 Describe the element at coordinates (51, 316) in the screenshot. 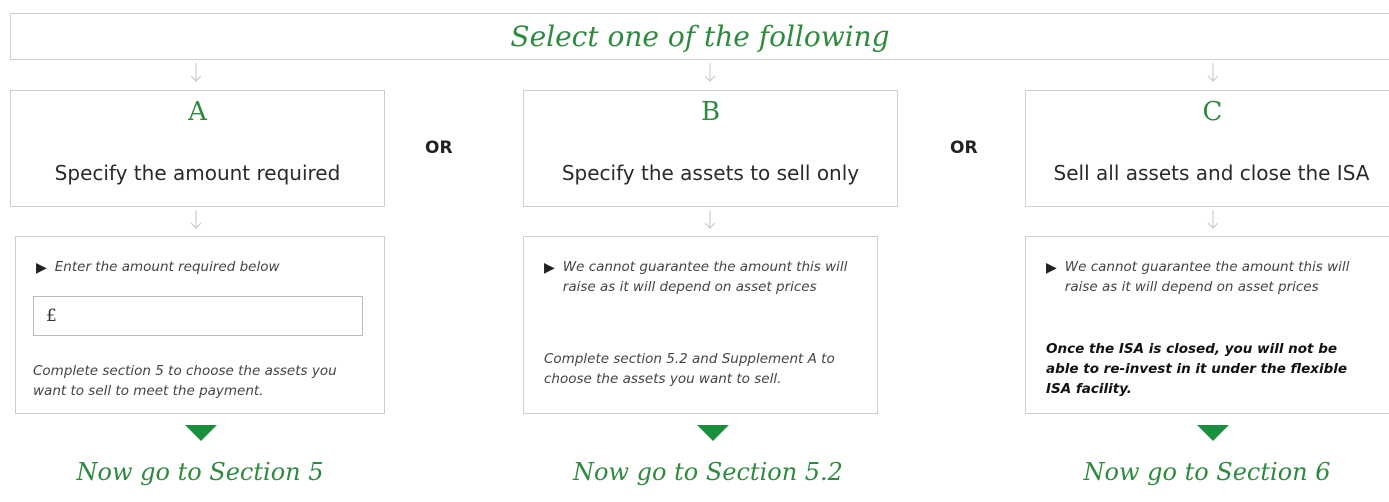

I see `currency-symbol: £` at that location.